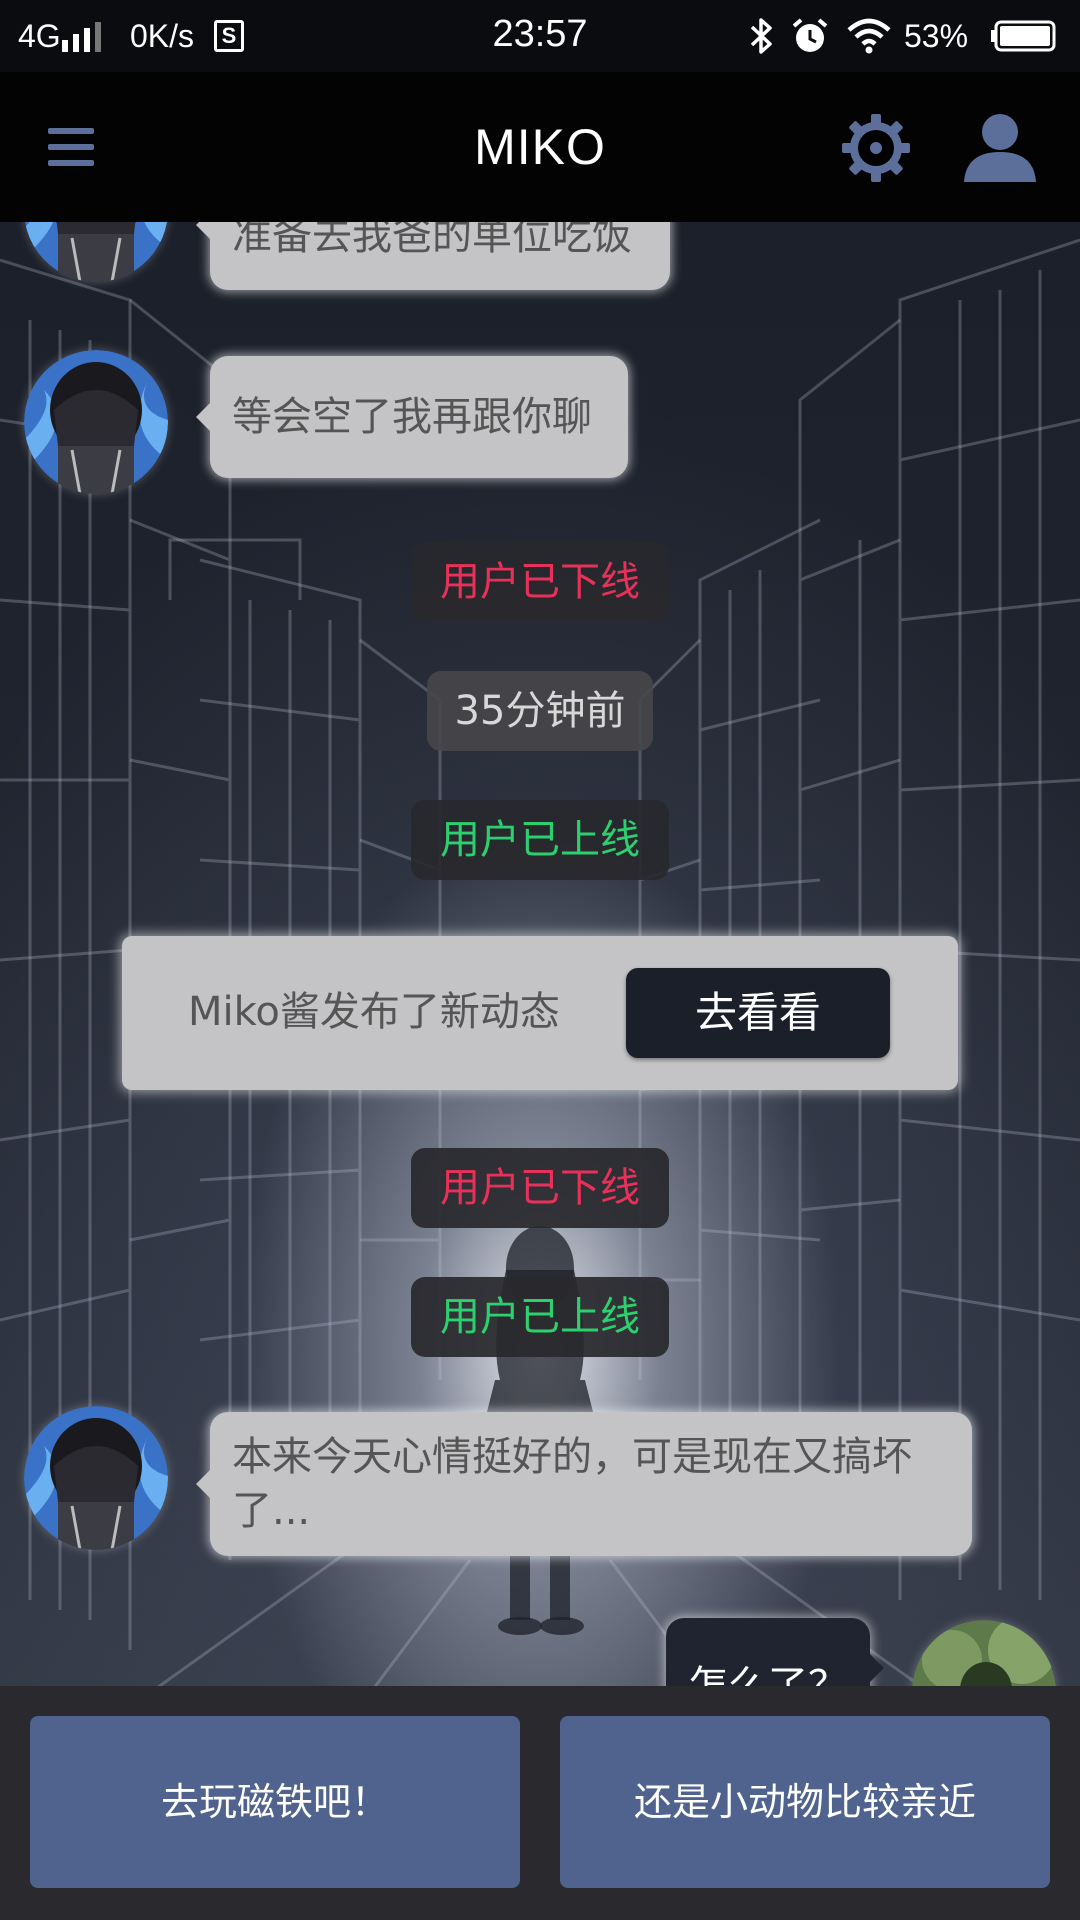  What do you see at coordinates (540, 711) in the screenshot?
I see `timestamp-divider: 35分钟前` at bounding box center [540, 711].